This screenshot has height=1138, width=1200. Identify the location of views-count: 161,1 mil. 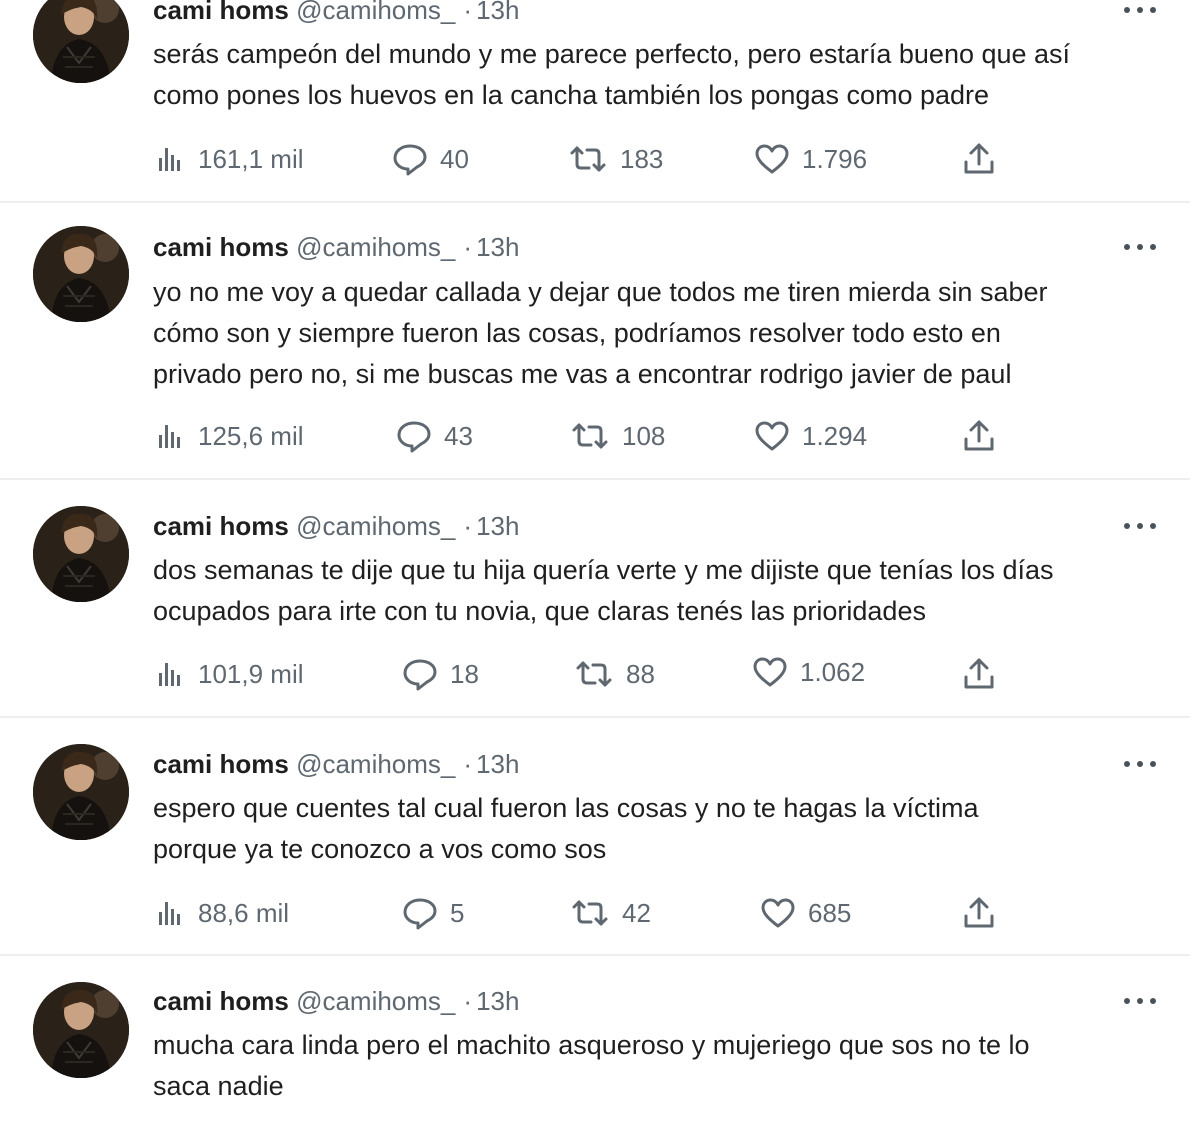
(251, 158).